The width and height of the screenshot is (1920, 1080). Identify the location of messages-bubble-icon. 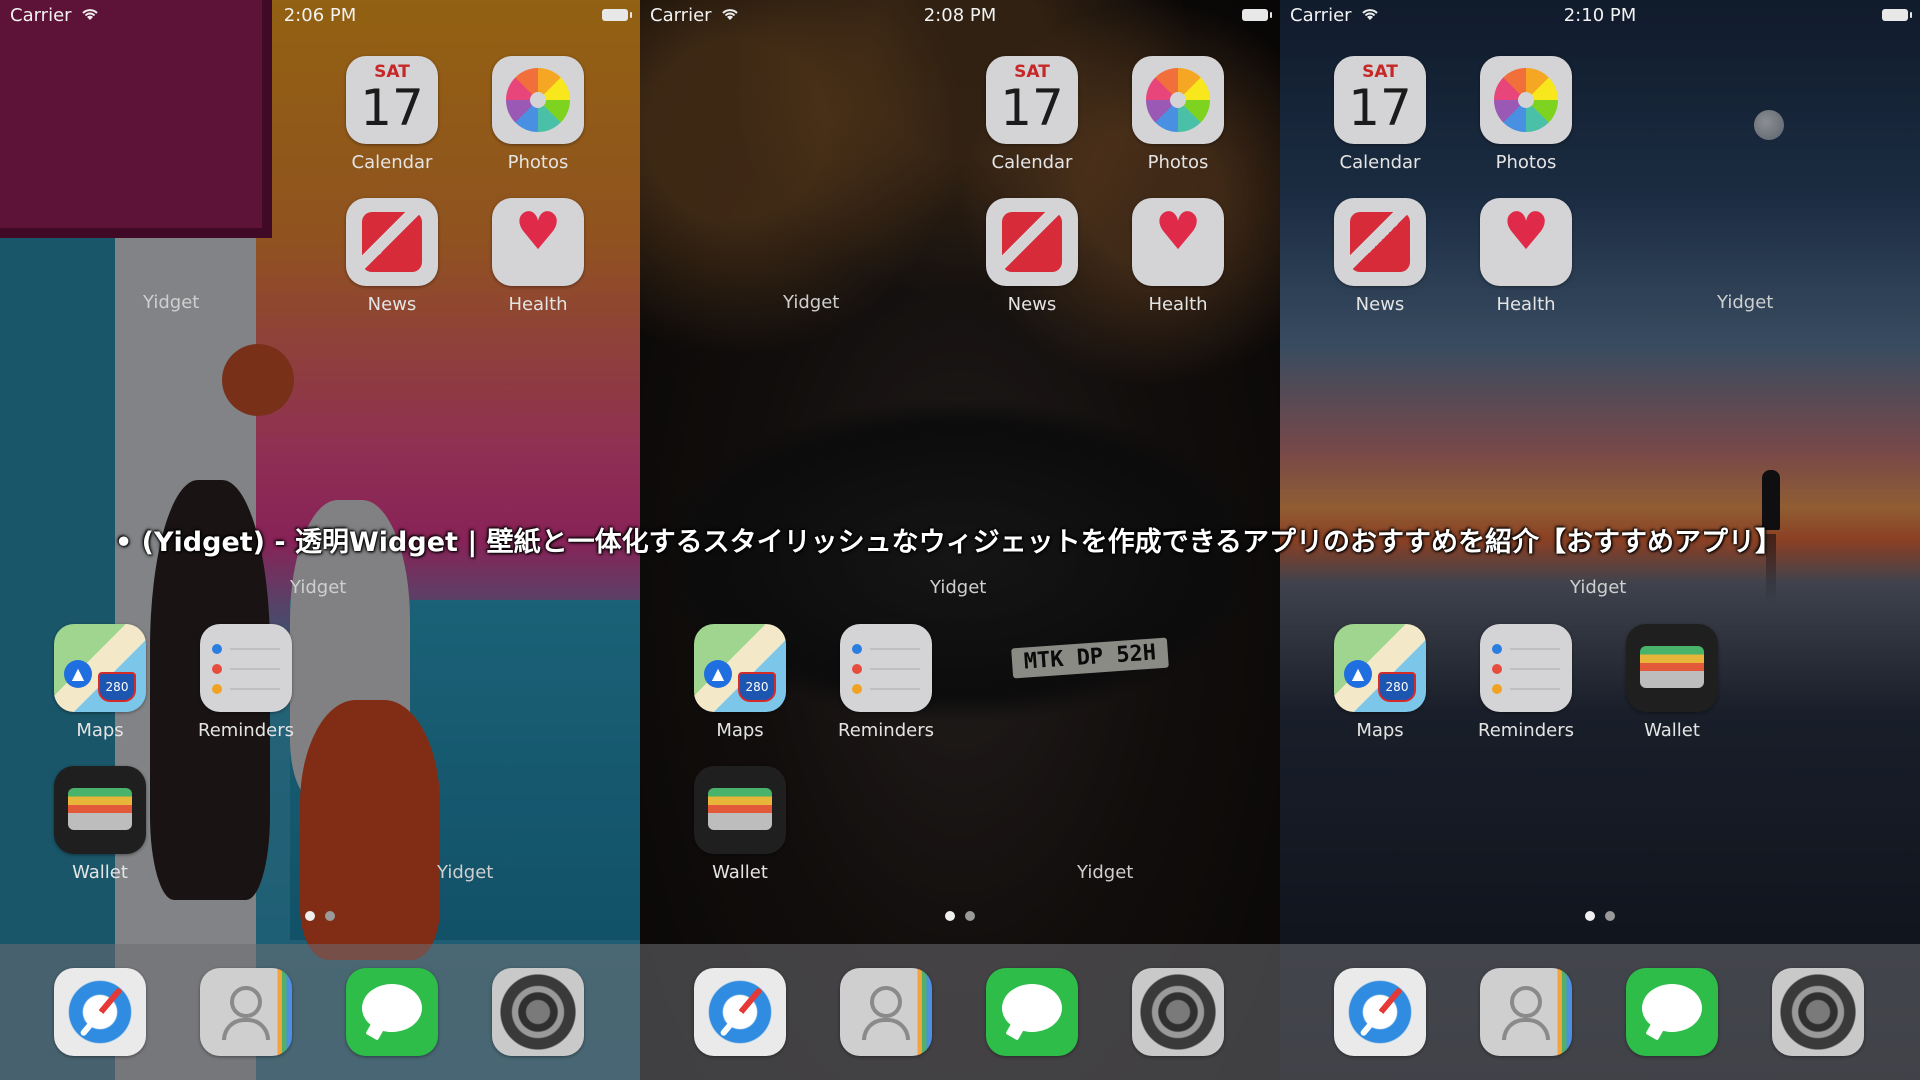
(392, 1012).